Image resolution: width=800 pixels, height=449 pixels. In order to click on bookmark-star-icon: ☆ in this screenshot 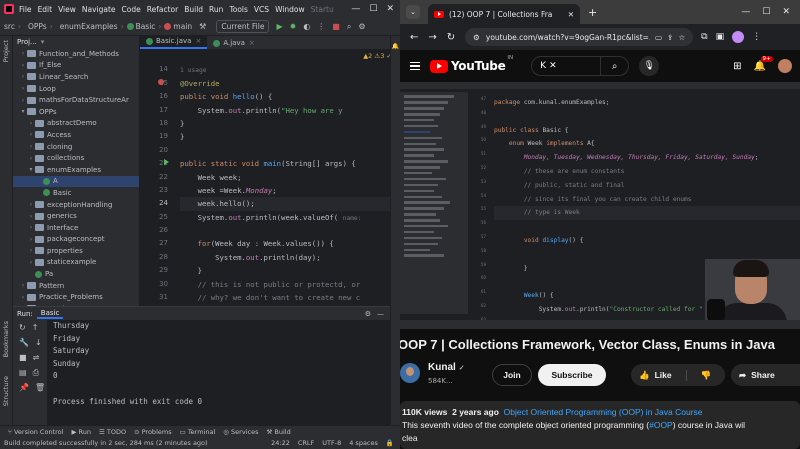, I will do `click(681, 37)`.